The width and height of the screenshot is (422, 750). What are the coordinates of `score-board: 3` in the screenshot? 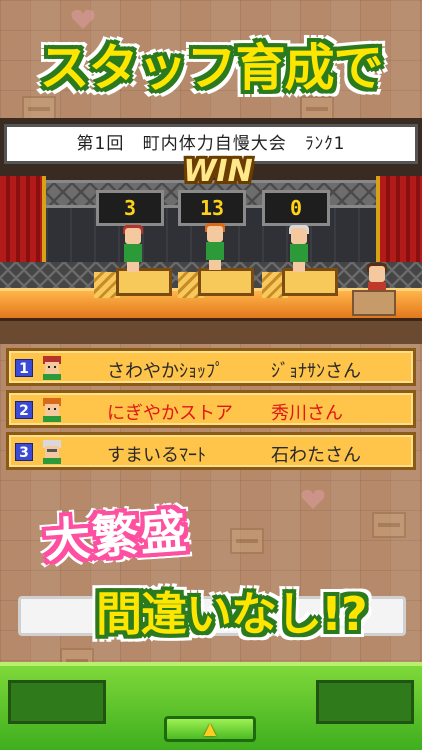 It's located at (130, 208).